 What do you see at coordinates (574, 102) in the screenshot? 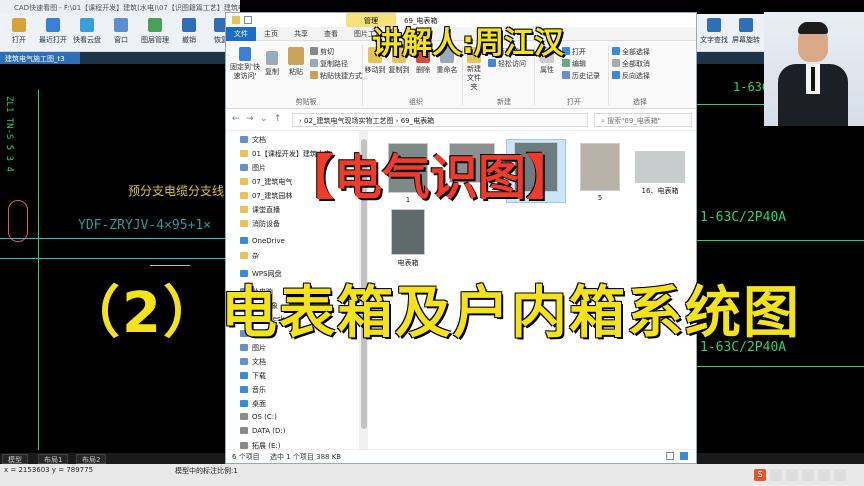
I see `group-open: 打开` at bounding box center [574, 102].